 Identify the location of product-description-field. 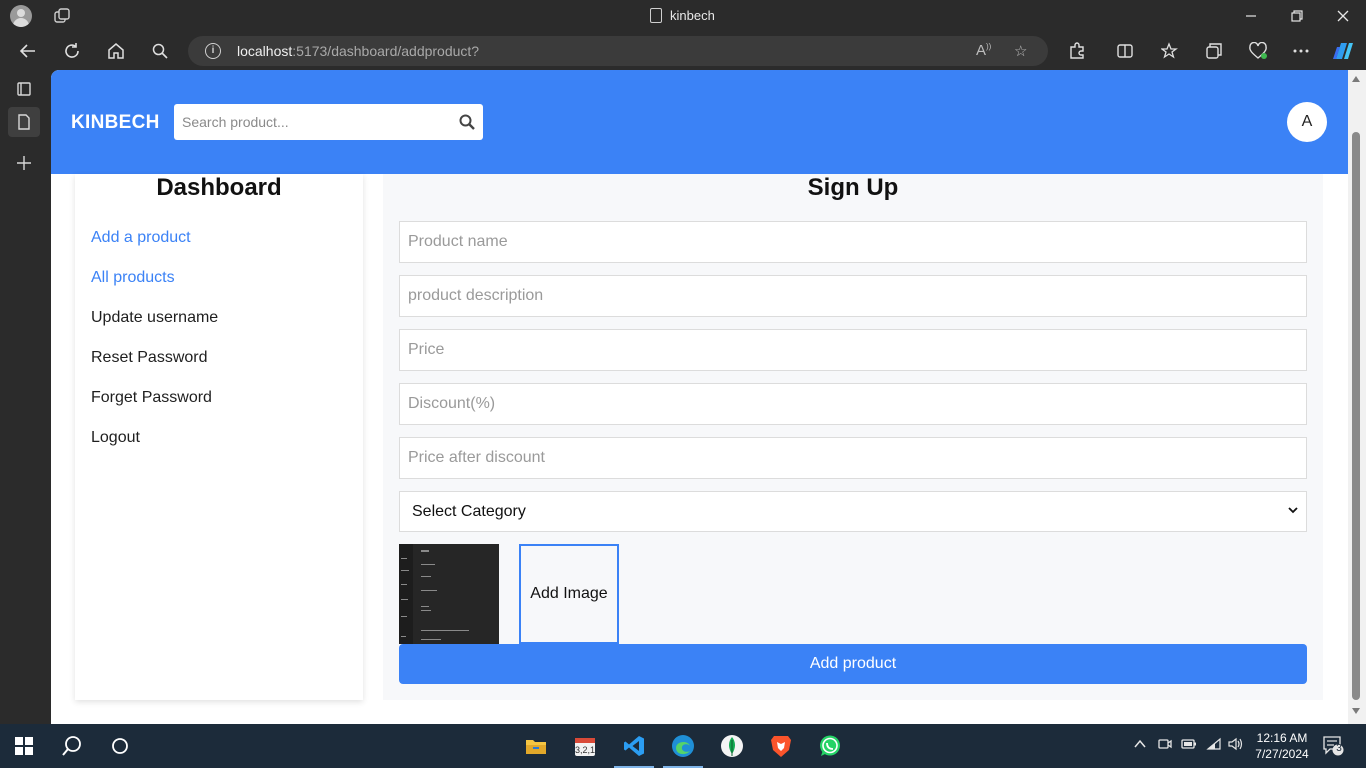
(853, 296).